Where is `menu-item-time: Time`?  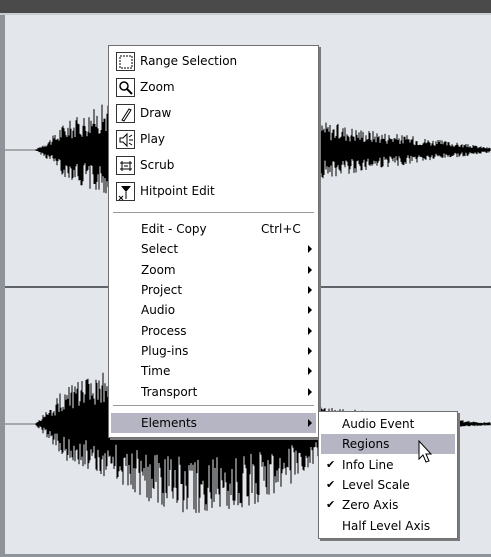
menu-item-time: Time is located at coordinates (213, 371).